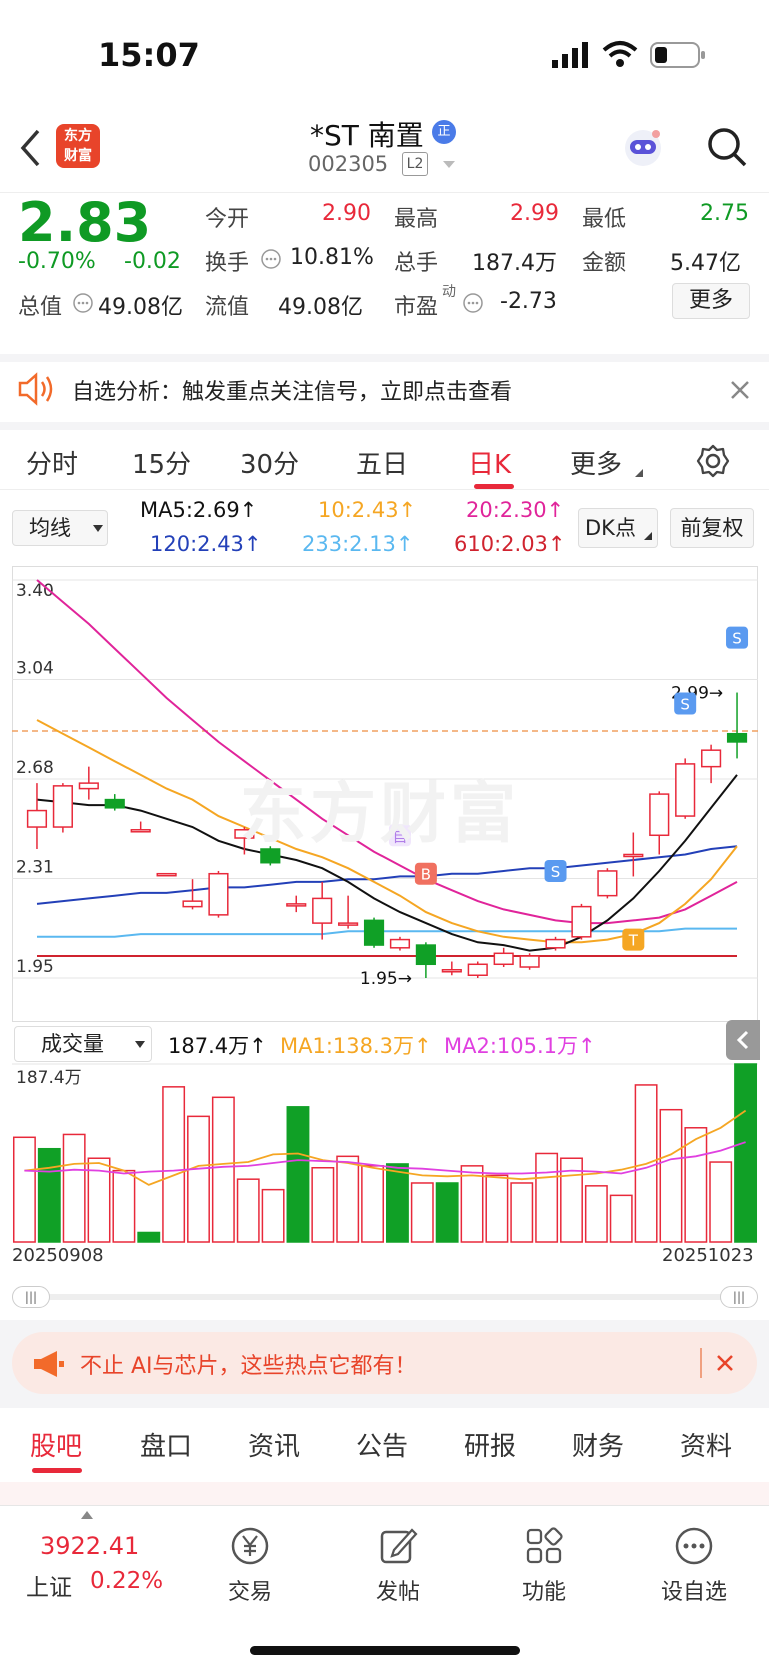  I want to click on volume-selector-label: 成交量, so click(72, 1044).